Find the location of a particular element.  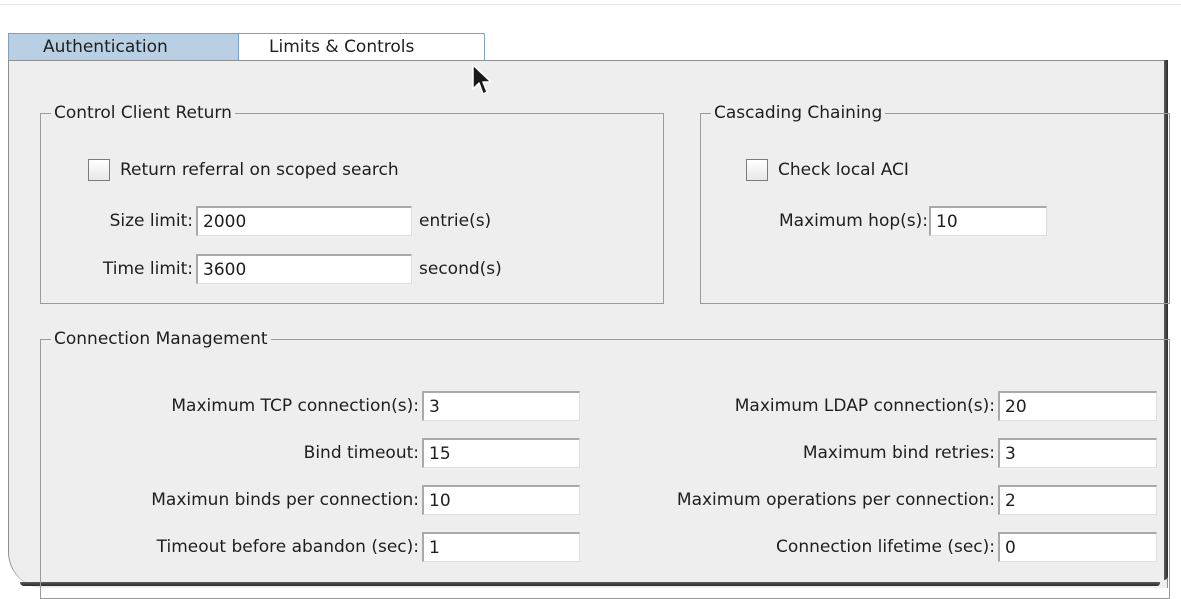

max-binds-input is located at coordinates (501, 500).